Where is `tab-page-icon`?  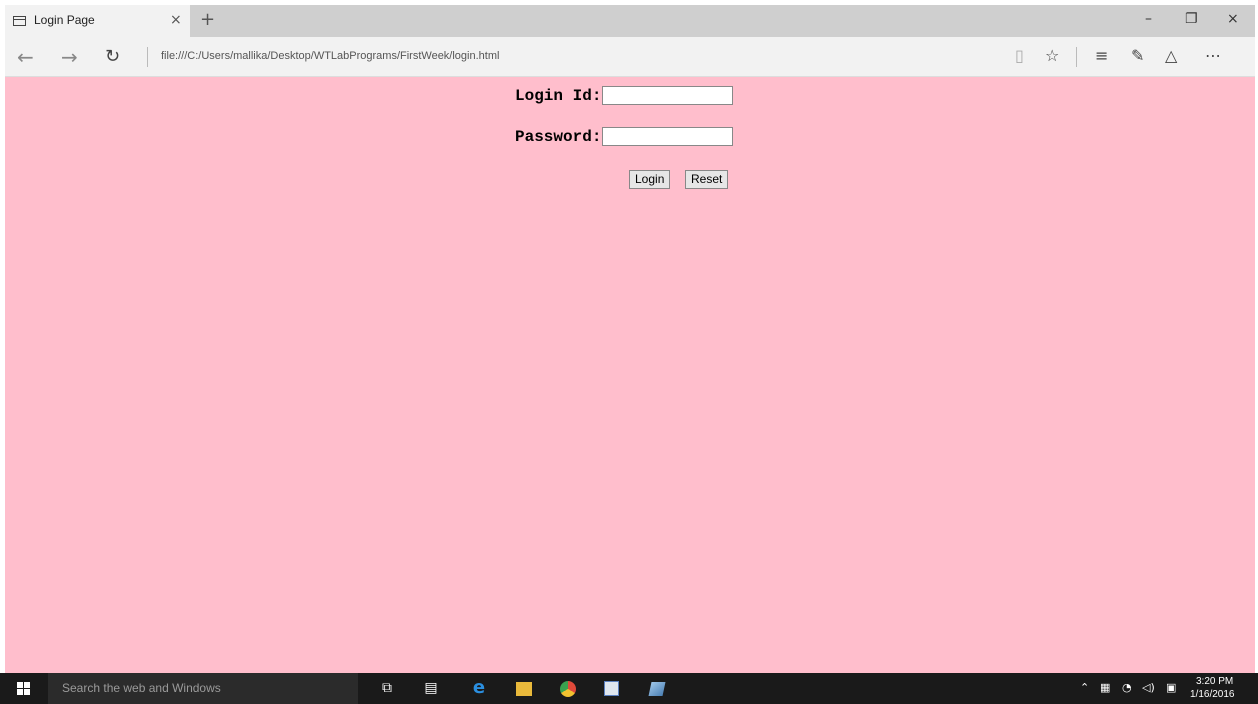
tab-page-icon is located at coordinates (19, 21).